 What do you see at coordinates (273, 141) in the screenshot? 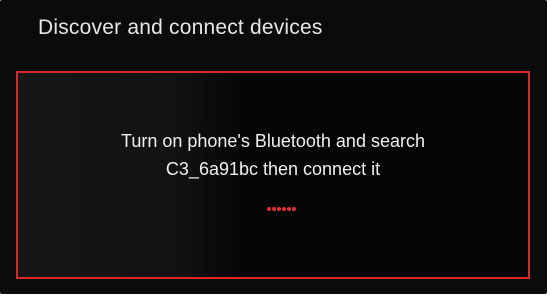
I see `instruction-line-1: Turn on phone's Bluetooth and search` at bounding box center [273, 141].